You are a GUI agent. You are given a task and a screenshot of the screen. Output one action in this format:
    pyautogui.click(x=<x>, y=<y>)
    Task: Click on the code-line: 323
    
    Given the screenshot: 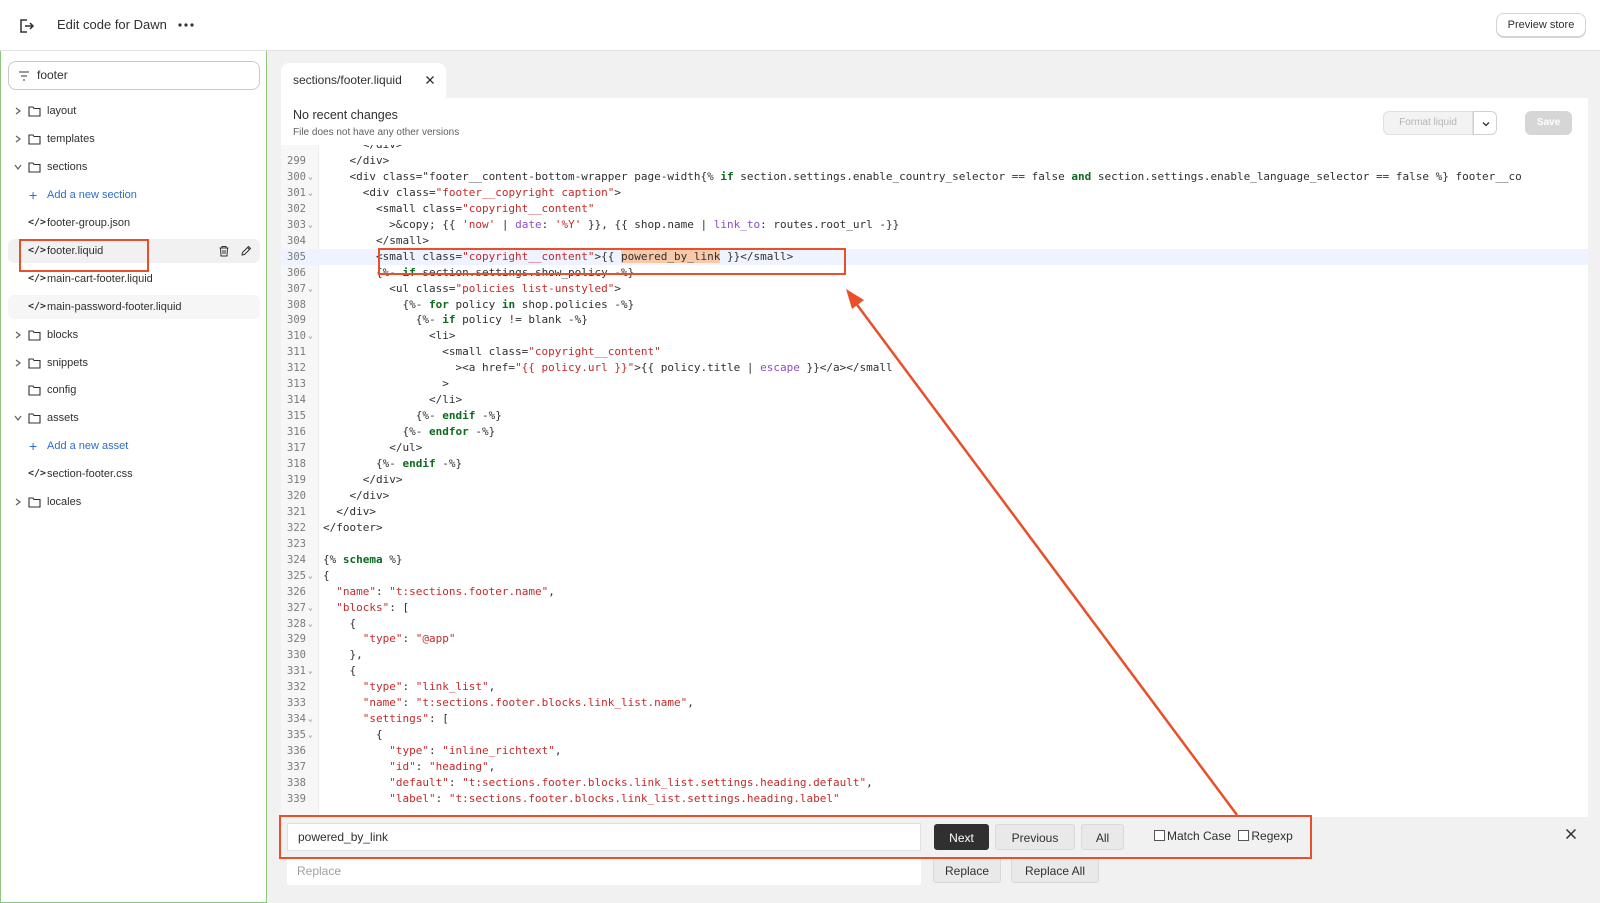 What is the action you would take?
    pyautogui.click(x=934, y=544)
    